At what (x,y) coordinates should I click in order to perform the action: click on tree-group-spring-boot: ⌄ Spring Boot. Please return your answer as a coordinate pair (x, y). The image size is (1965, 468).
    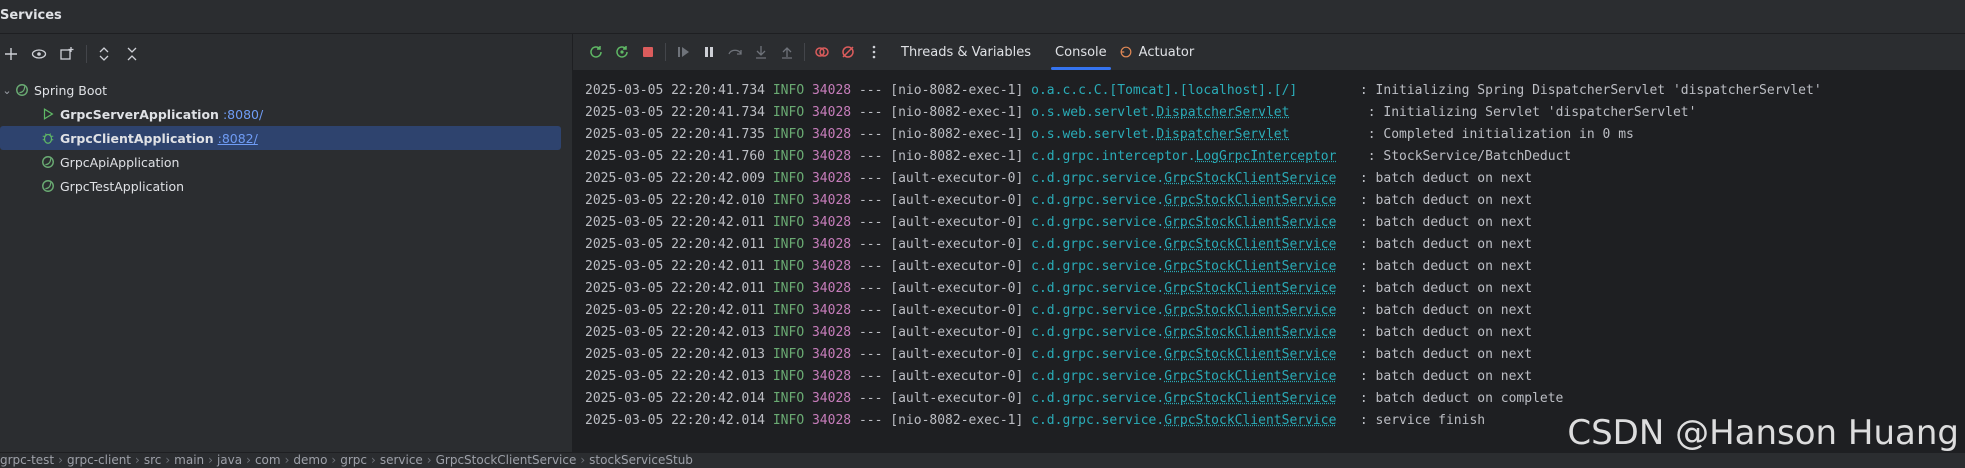
    Looking at the image, I should click on (286, 90).